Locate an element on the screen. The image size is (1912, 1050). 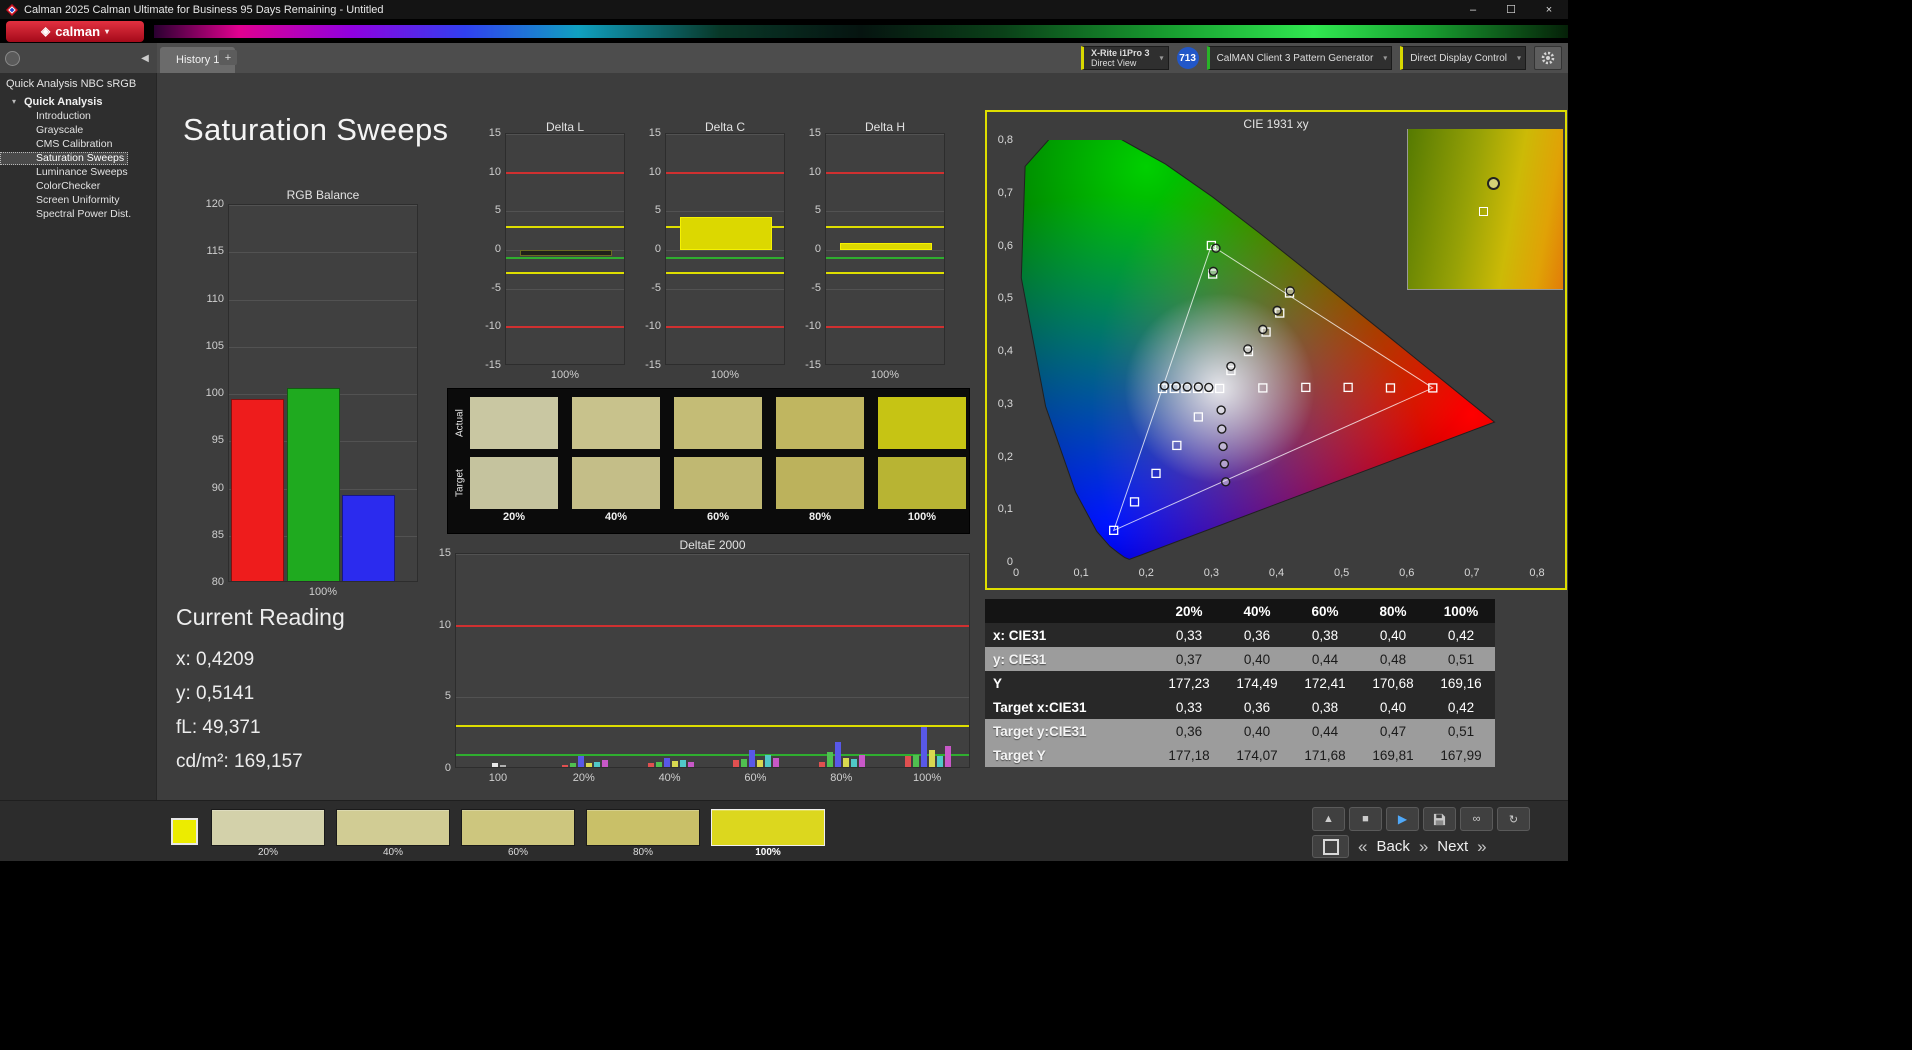
calman-logo-menu: ◈ calman ▾ is located at coordinates (75, 31).